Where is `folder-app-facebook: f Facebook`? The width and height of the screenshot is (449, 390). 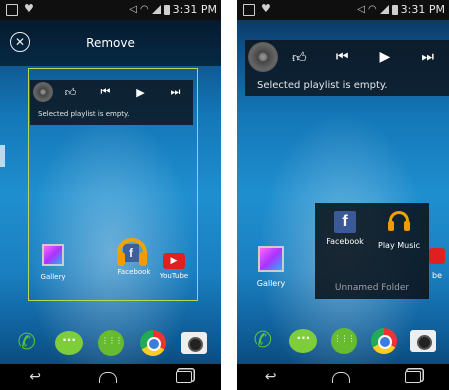 folder-app-facebook: f Facebook is located at coordinates (345, 228).